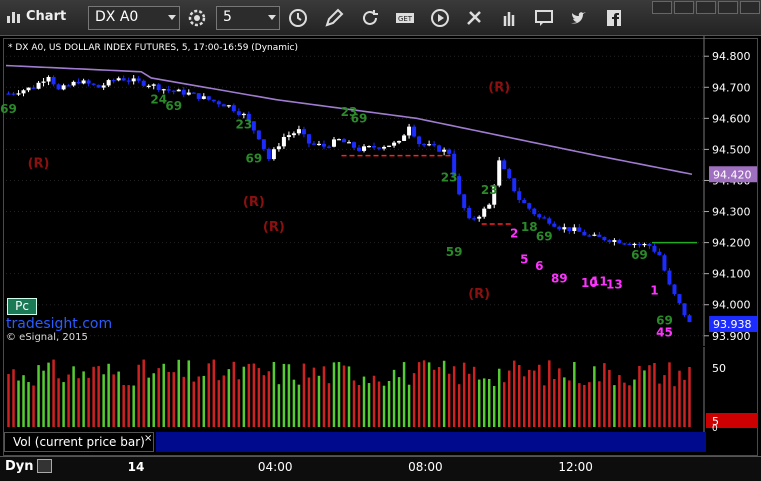 The image size is (761, 481). What do you see at coordinates (539, 266) in the screenshot?
I see `chart-annotation: 6` at bounding box center [539, 266].